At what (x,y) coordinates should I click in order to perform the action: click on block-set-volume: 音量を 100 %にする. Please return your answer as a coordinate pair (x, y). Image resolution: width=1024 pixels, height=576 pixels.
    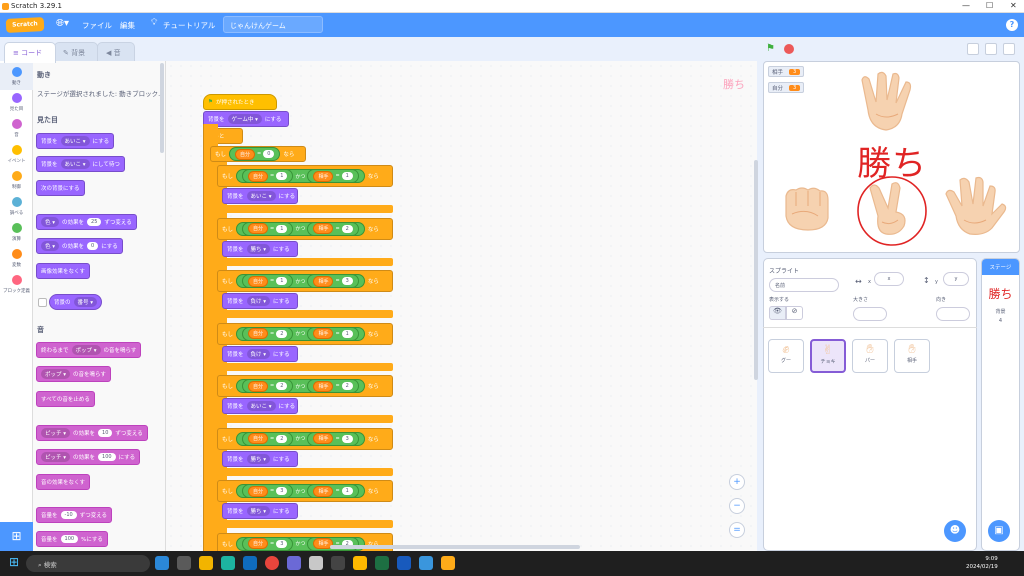
    Looking at the image, I should click on (72, 539).